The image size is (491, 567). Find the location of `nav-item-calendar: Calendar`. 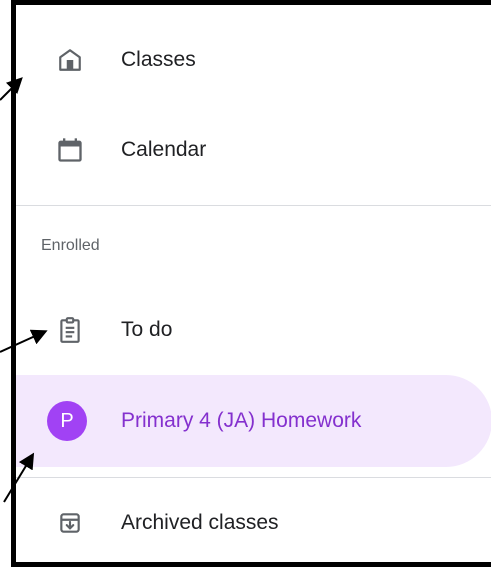

nav-item-calendar: Calendar is located at coordinates (253, 150).